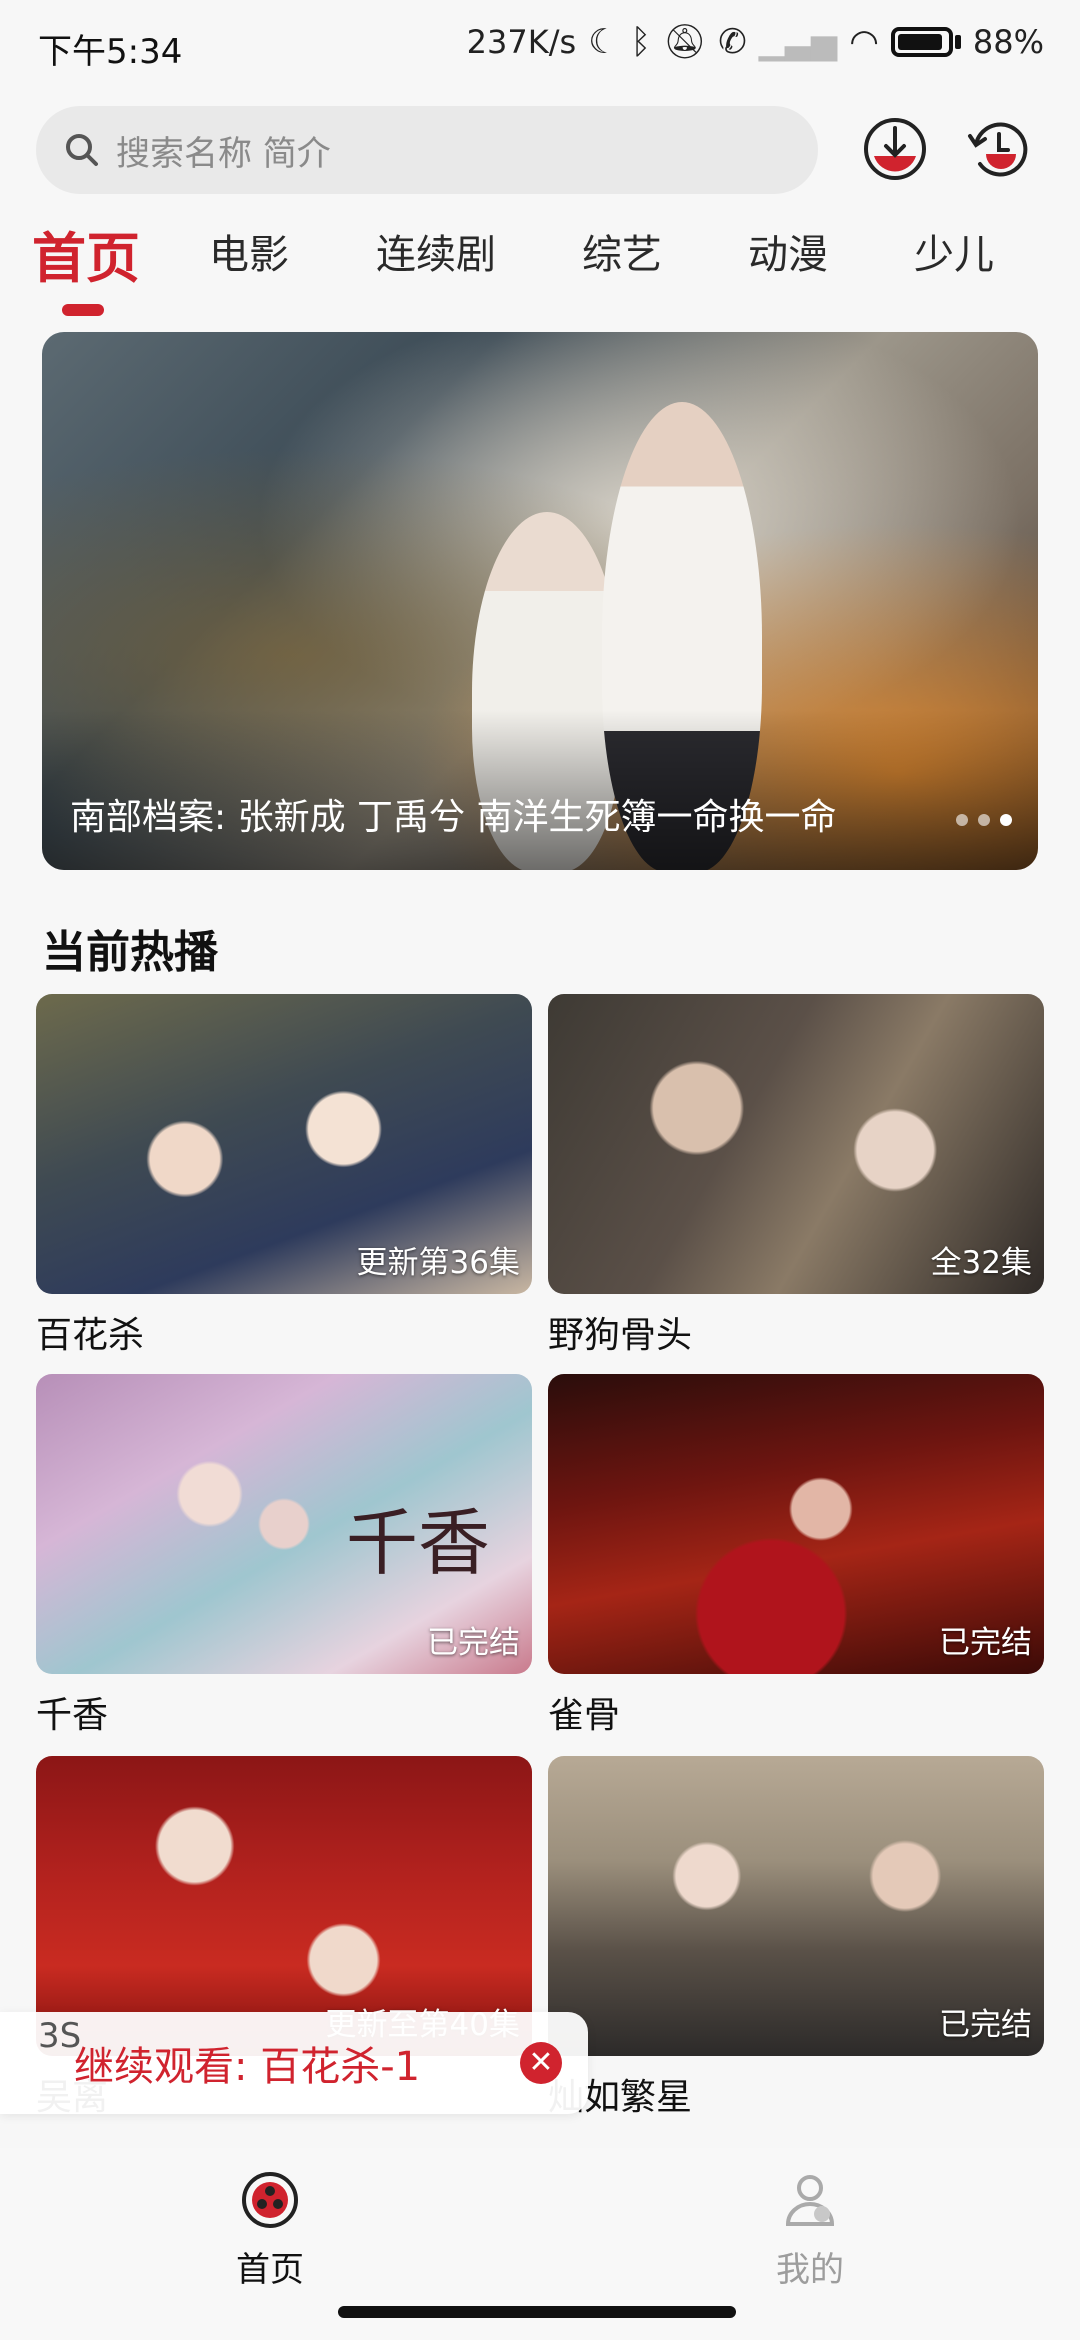 This screenshot has width=1080, height=2340. I want to click on nav-home: 首页, so click(270, 2230).